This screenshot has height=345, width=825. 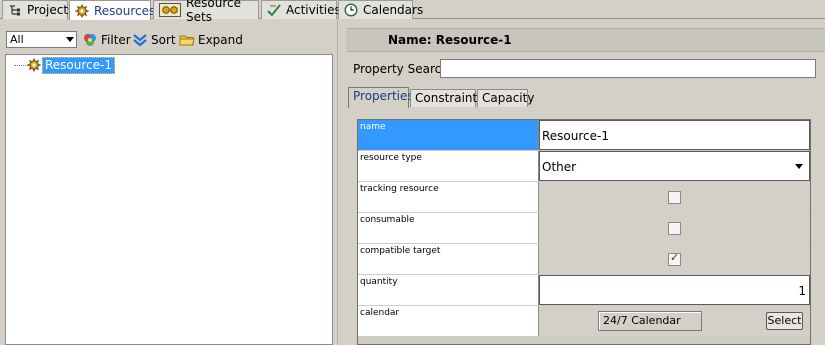 I want to click on project-tree-icon, so click(x=15, y=10).